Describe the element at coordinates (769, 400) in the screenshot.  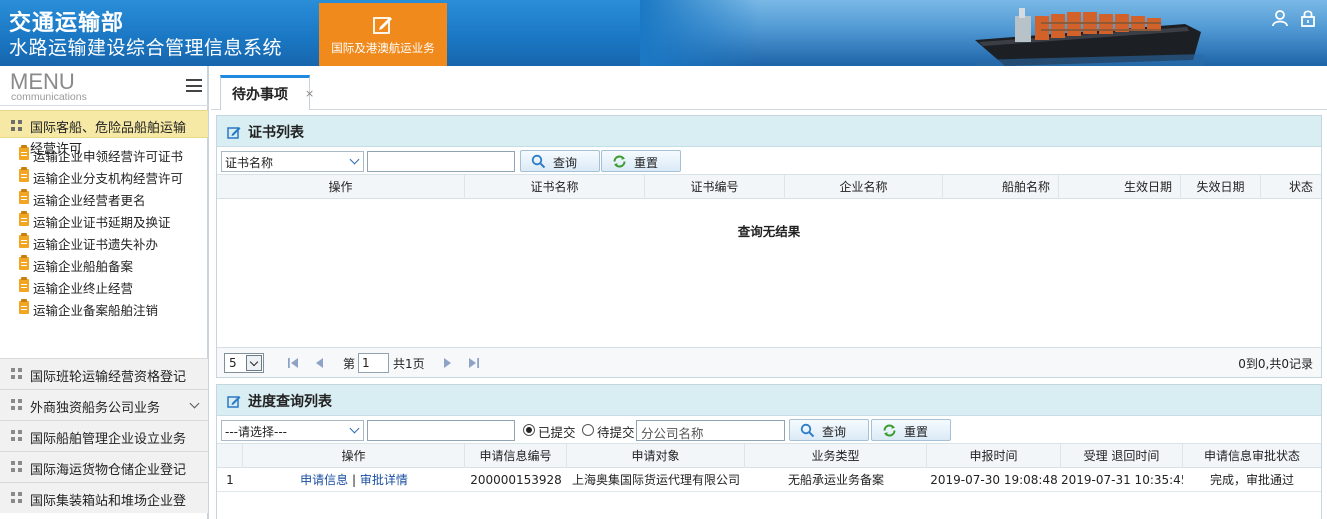
I see `progress-panel-header: 进度查询列表` at that location.